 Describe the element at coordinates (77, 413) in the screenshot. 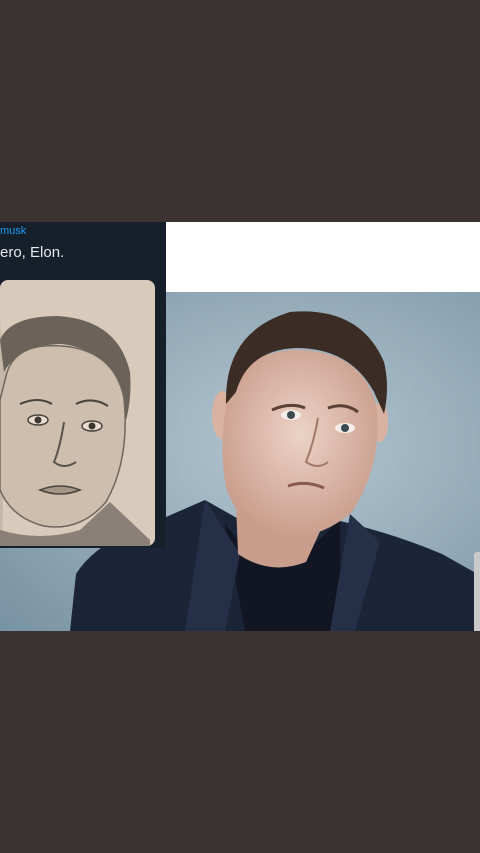

I see `pencil-sketch-portrait` at that location.